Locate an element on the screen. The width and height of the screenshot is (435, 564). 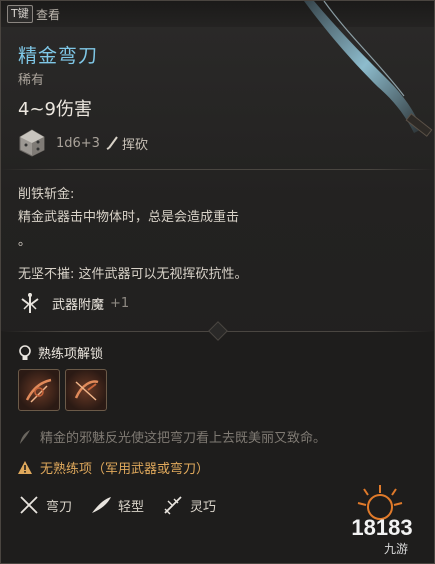
scimitar-artwork is located at coordinates (368, 69).